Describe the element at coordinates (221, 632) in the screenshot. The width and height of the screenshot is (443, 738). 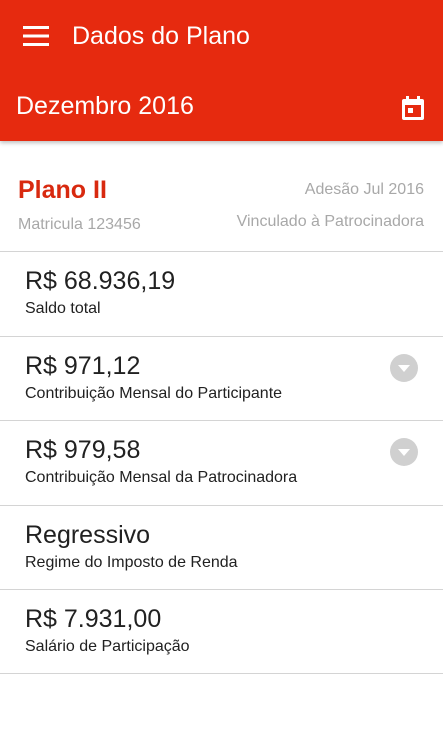
I see `list-item-participation-salary: R$ 7.931,00 Salário de Participação` at that location.